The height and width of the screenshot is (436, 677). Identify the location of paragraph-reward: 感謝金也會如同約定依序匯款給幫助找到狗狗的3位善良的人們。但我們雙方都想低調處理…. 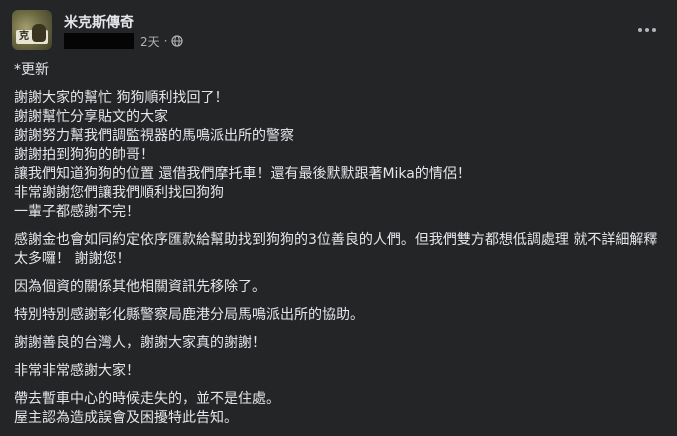
(339, 250).